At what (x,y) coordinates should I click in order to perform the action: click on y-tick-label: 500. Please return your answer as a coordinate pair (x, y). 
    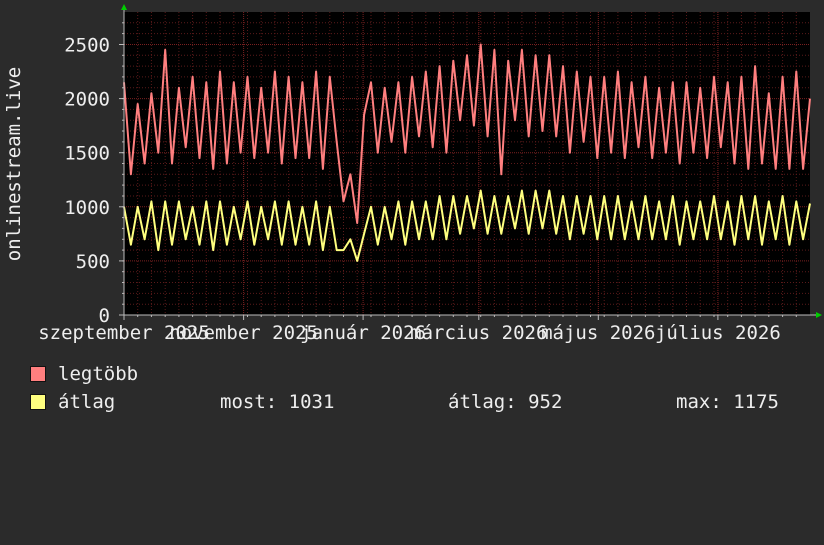
    Looking at the image, I should click on (93, 262).